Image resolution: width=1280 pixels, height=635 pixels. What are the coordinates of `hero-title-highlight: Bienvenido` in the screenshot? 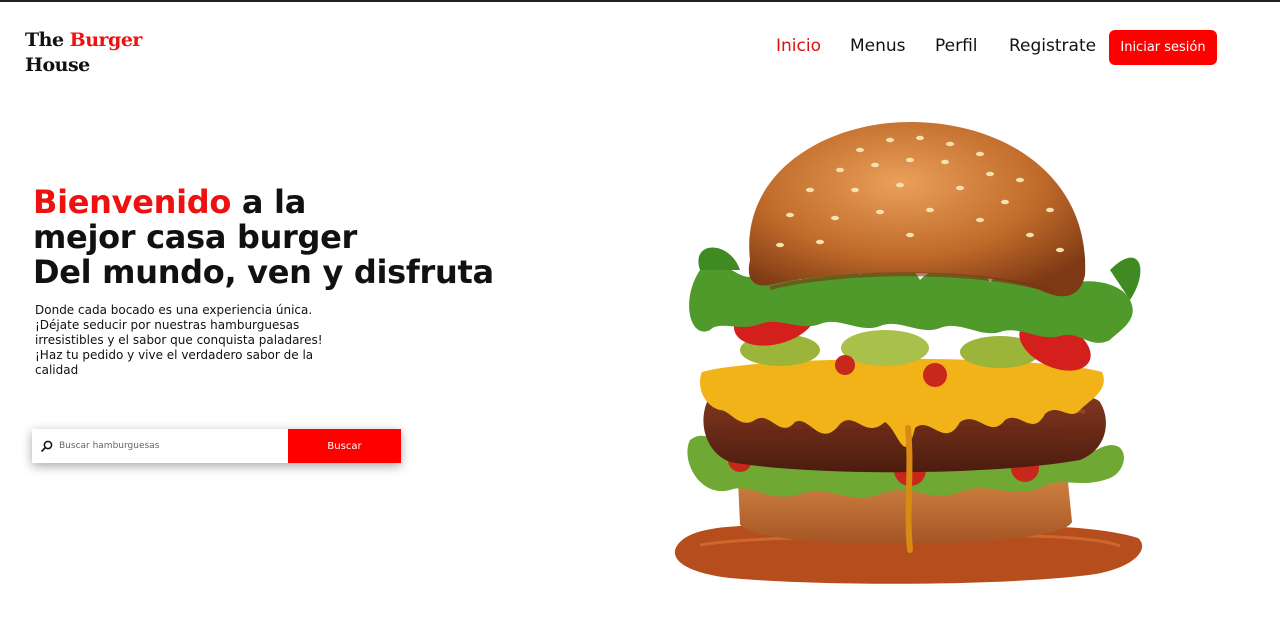 It's located at (132, 202).